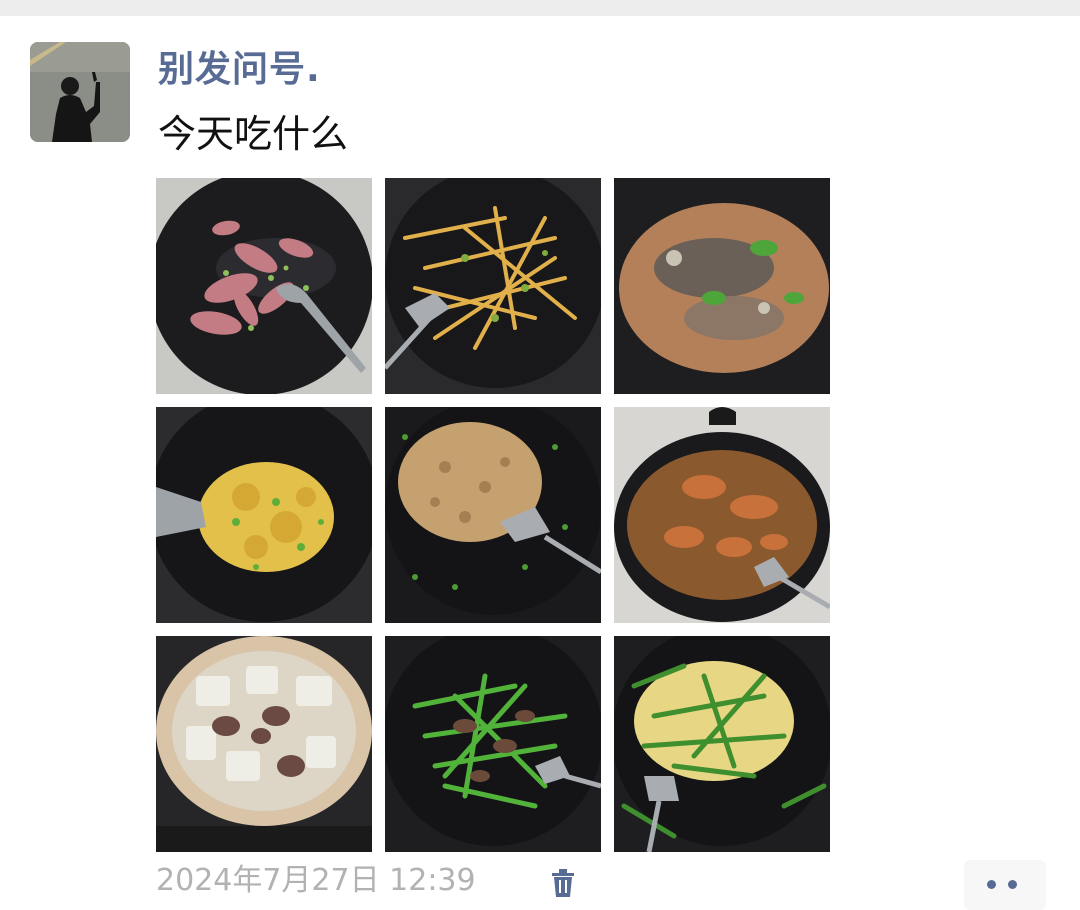 The width and height of the screenshot is (1080, 910). What do you see at coordinates (1005, 885) in the screenshot?
I see `more-dots-icon` at bounding box center [1005, 885].